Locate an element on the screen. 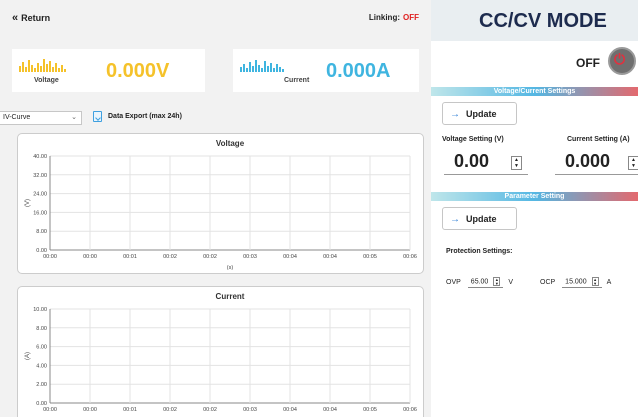 Image resolution: width=638 pixels, height=417 pixels. y-tick-label: 40.00 is located at coordinates (40, 157).